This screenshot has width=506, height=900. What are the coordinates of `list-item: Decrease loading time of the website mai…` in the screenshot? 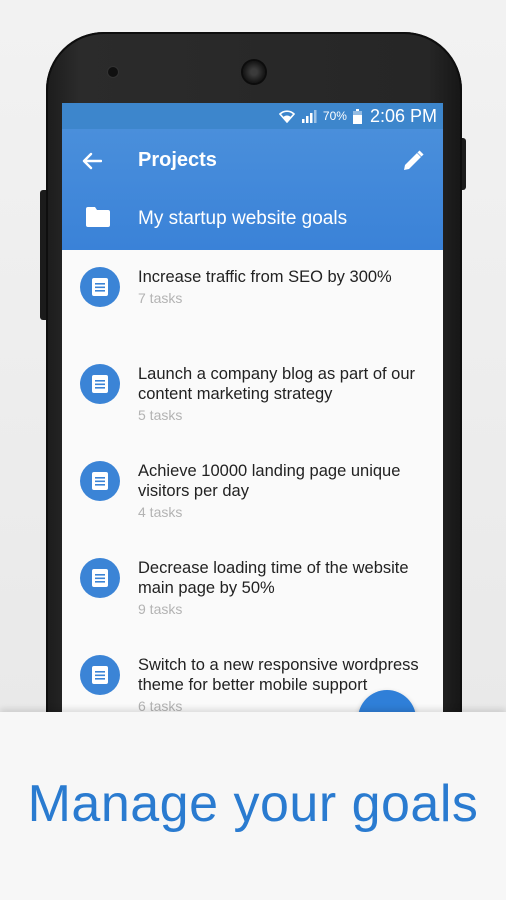 It's located at (252, 589).